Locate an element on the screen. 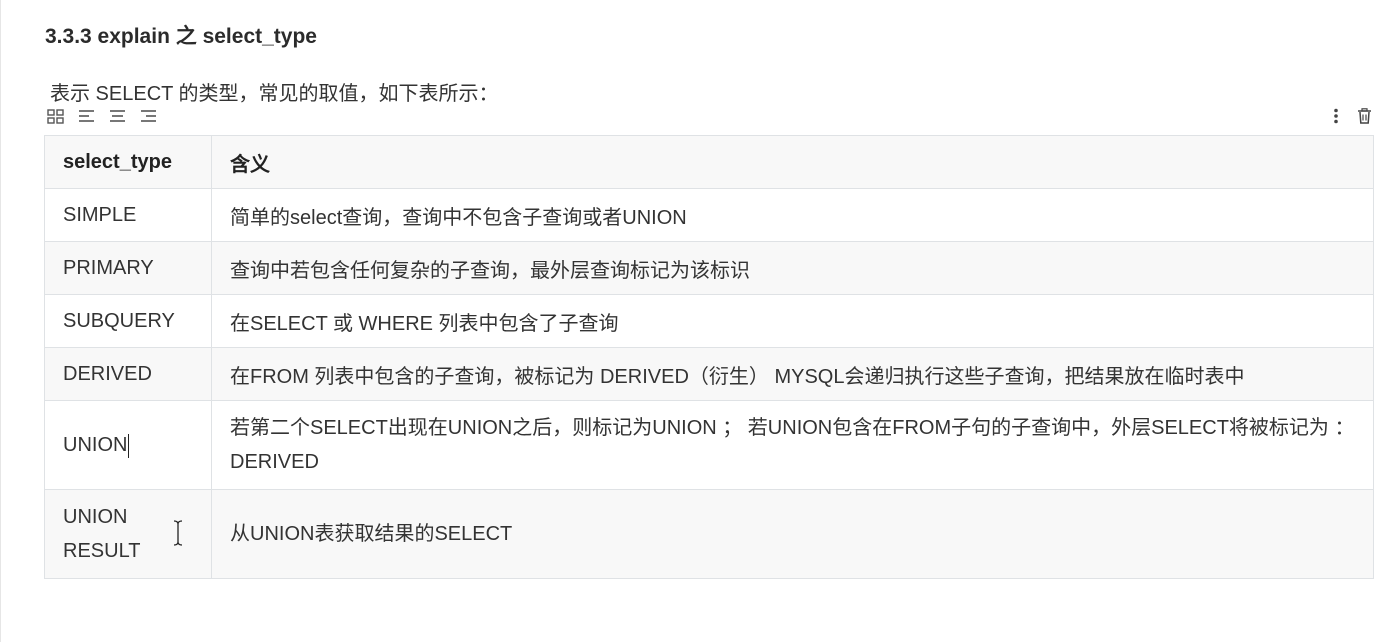  table-header-row: select_type 含义 is located at coordinates (709, 162).